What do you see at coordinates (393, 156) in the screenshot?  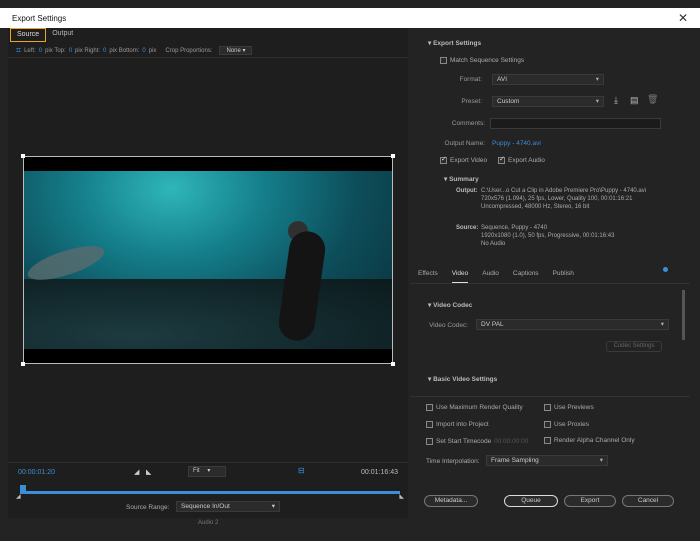 I see `crop-handle-tr` at bounding box center [393, 156].